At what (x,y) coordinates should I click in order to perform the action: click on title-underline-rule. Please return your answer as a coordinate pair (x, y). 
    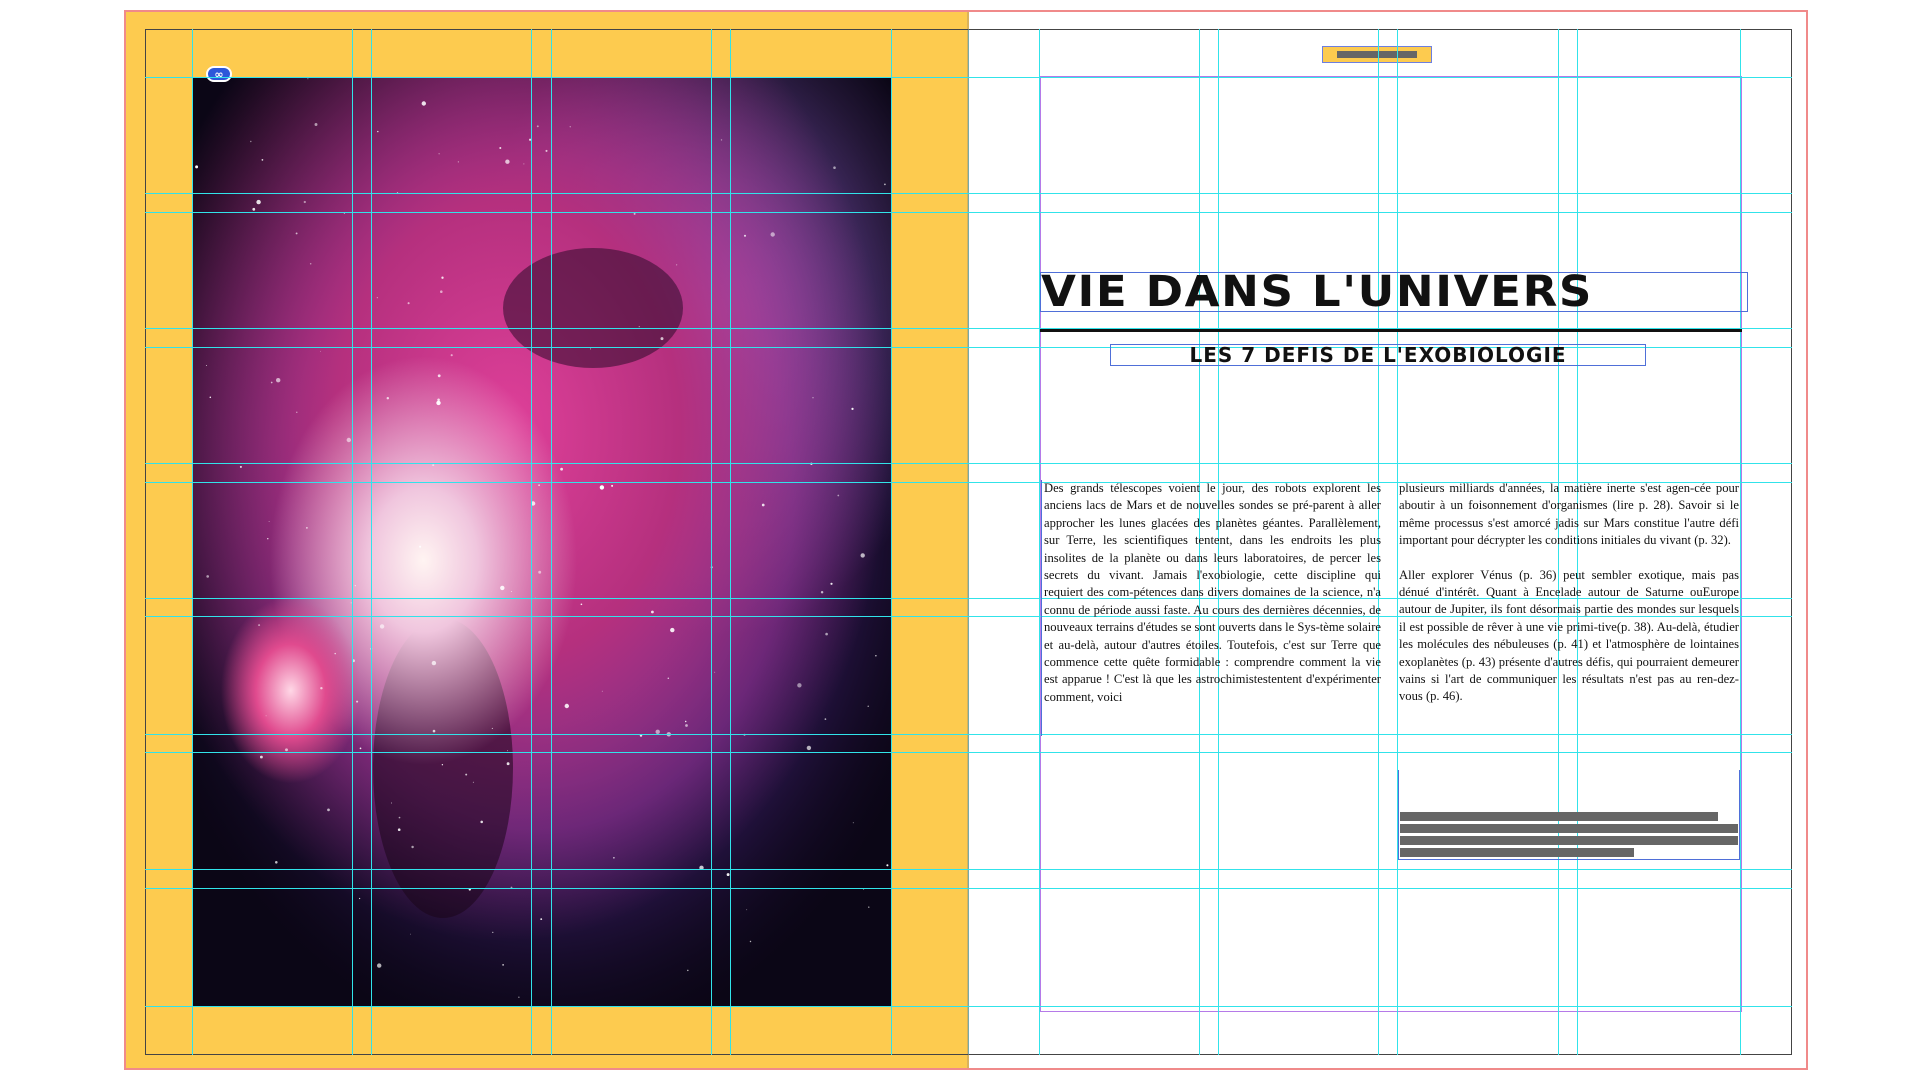
    Looking at the image, I should click on (1391, 330).